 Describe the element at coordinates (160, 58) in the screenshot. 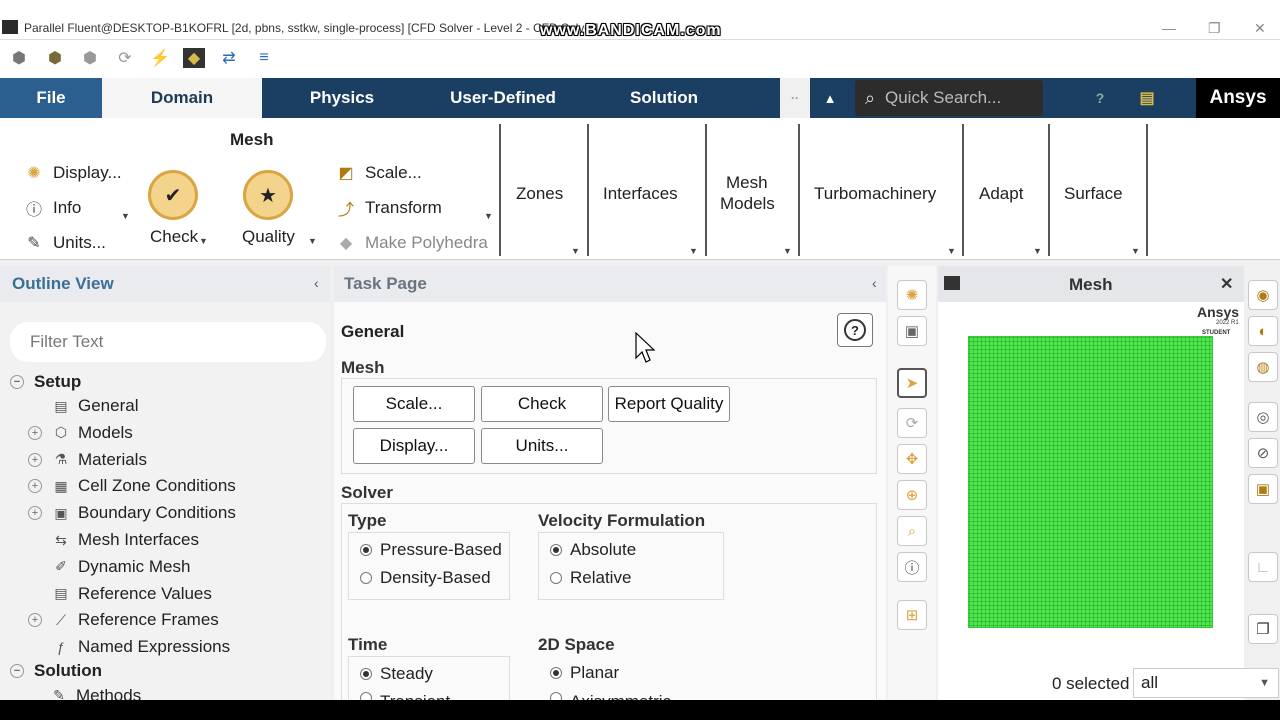

I see `lightning-icon: ⚡` at that location.